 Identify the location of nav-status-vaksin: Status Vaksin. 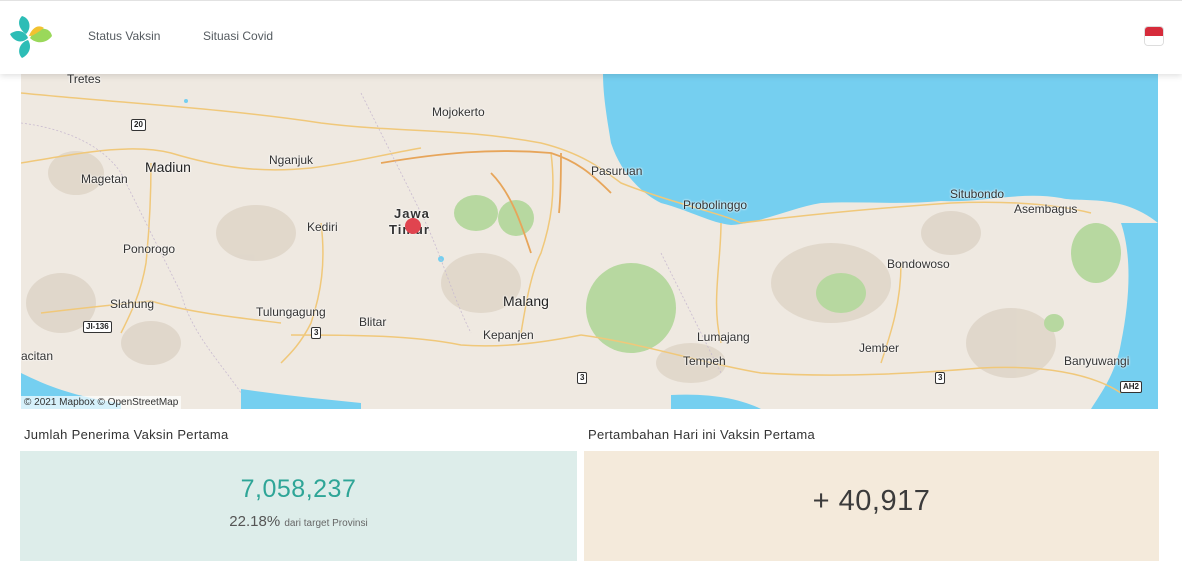
(124, 36).